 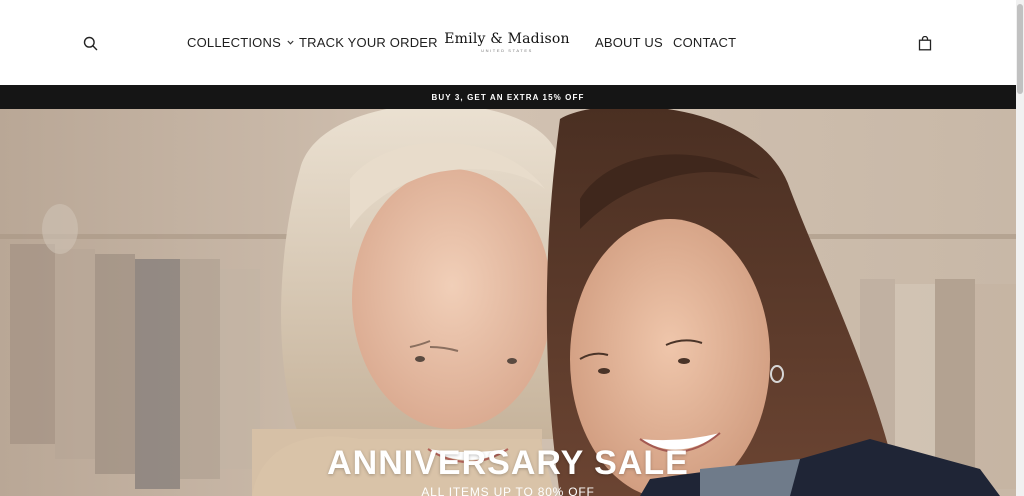 I want to click on search-button, so click(x=90, y=43).